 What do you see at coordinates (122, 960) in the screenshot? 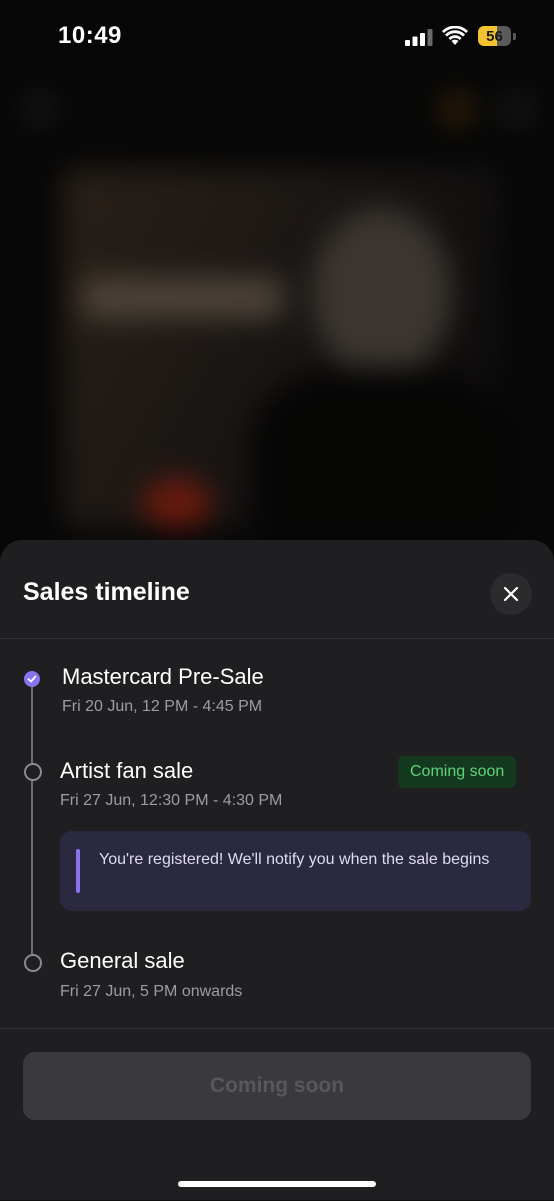
I see `event-title: General sale` at bounding box center [122, 960].